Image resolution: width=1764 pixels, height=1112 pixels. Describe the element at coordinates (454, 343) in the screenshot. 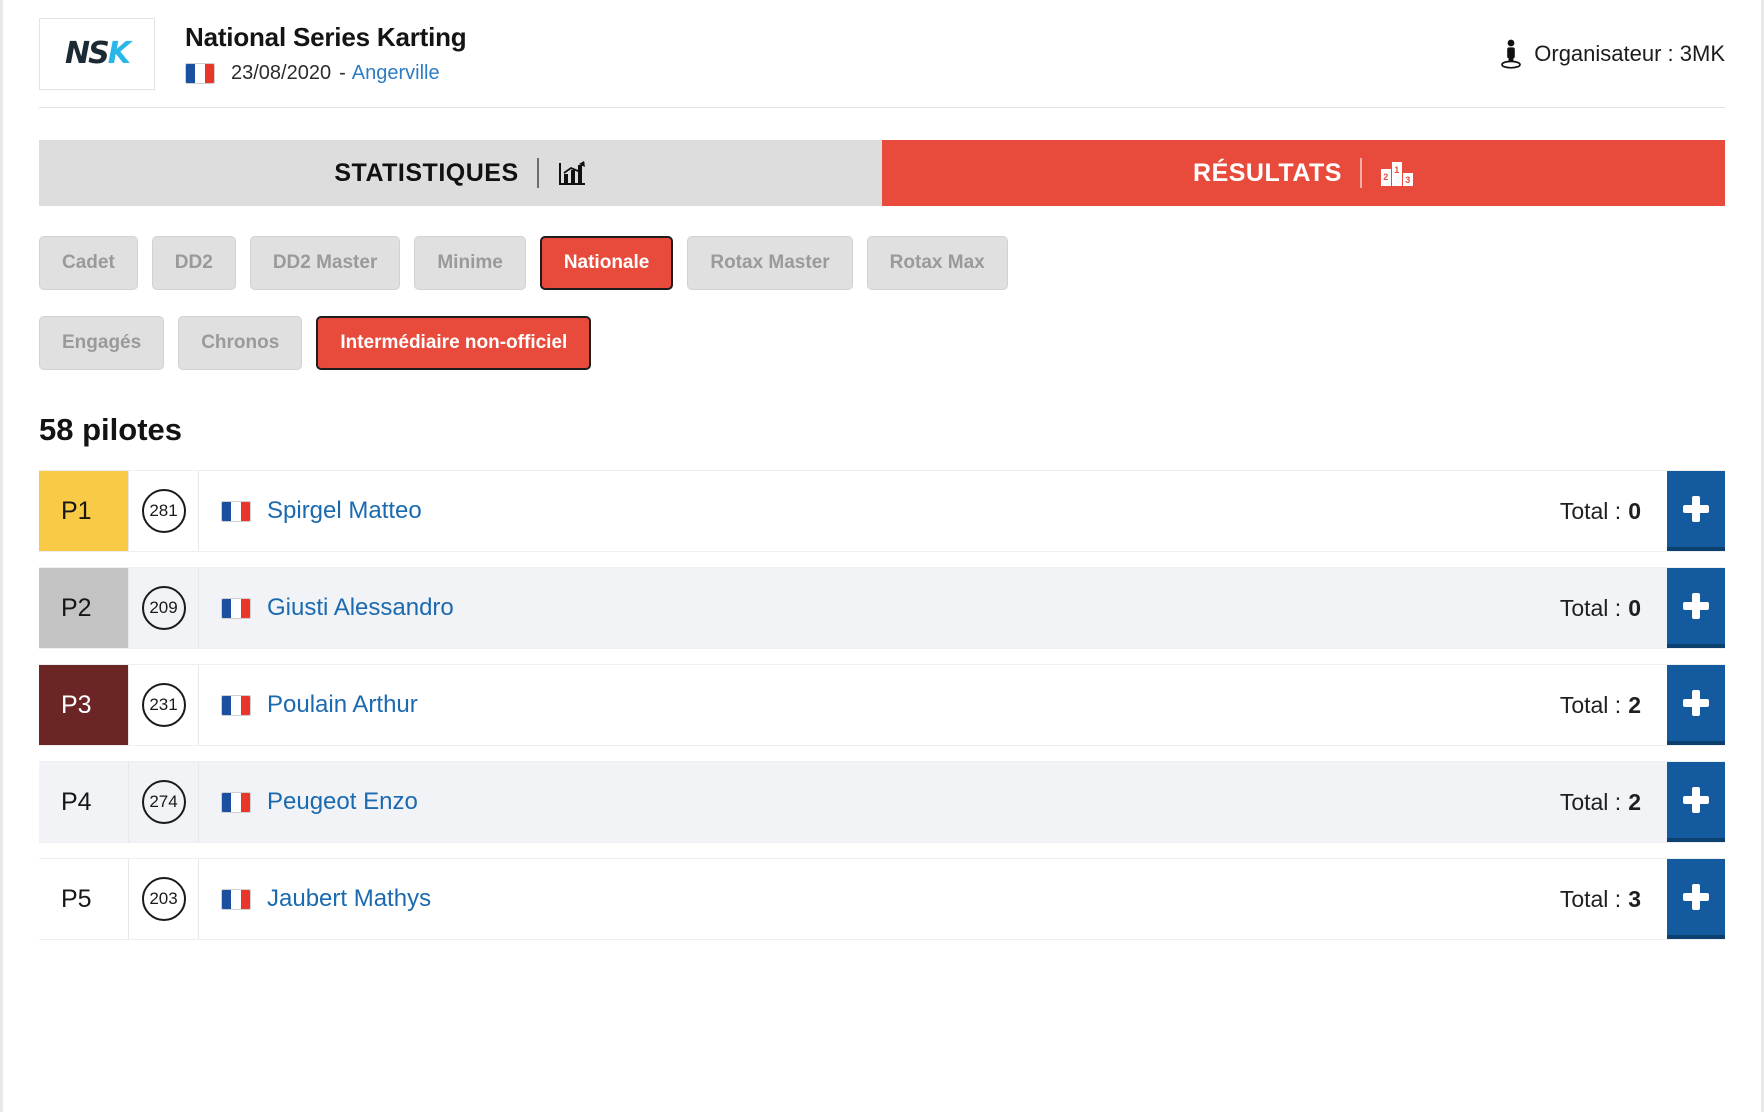

I see `filter-intermediaire-non-officiel: Intermédiaire non-officiel` at that location.